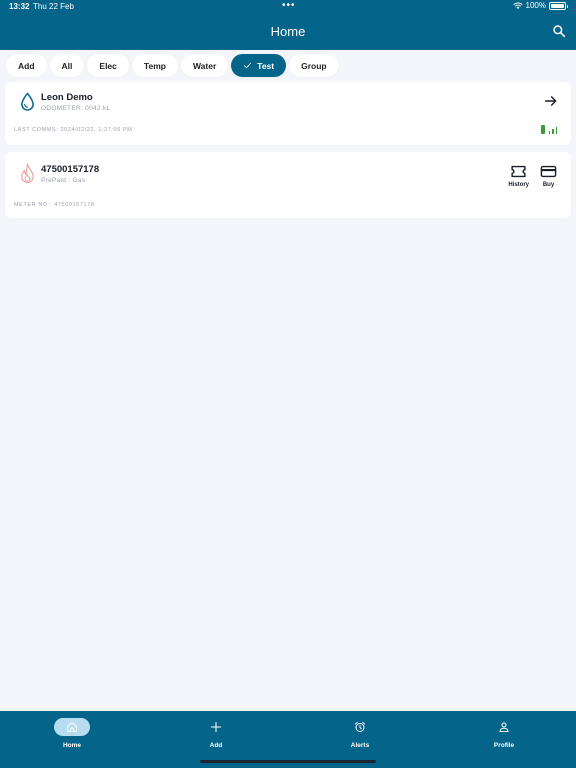 This screenshot has width=576, height=768. I want to click on battery-fill, so click(557, 5).